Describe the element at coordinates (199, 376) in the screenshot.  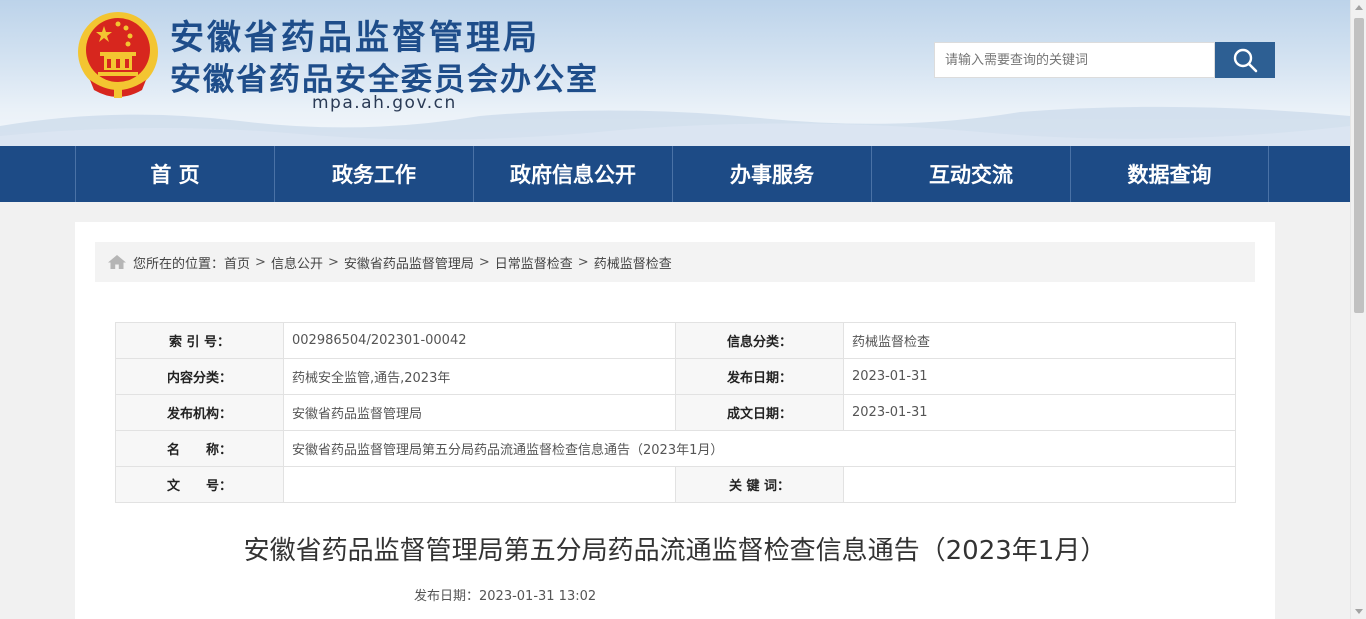
I see `content-category-label: 内容分类：` at that location.